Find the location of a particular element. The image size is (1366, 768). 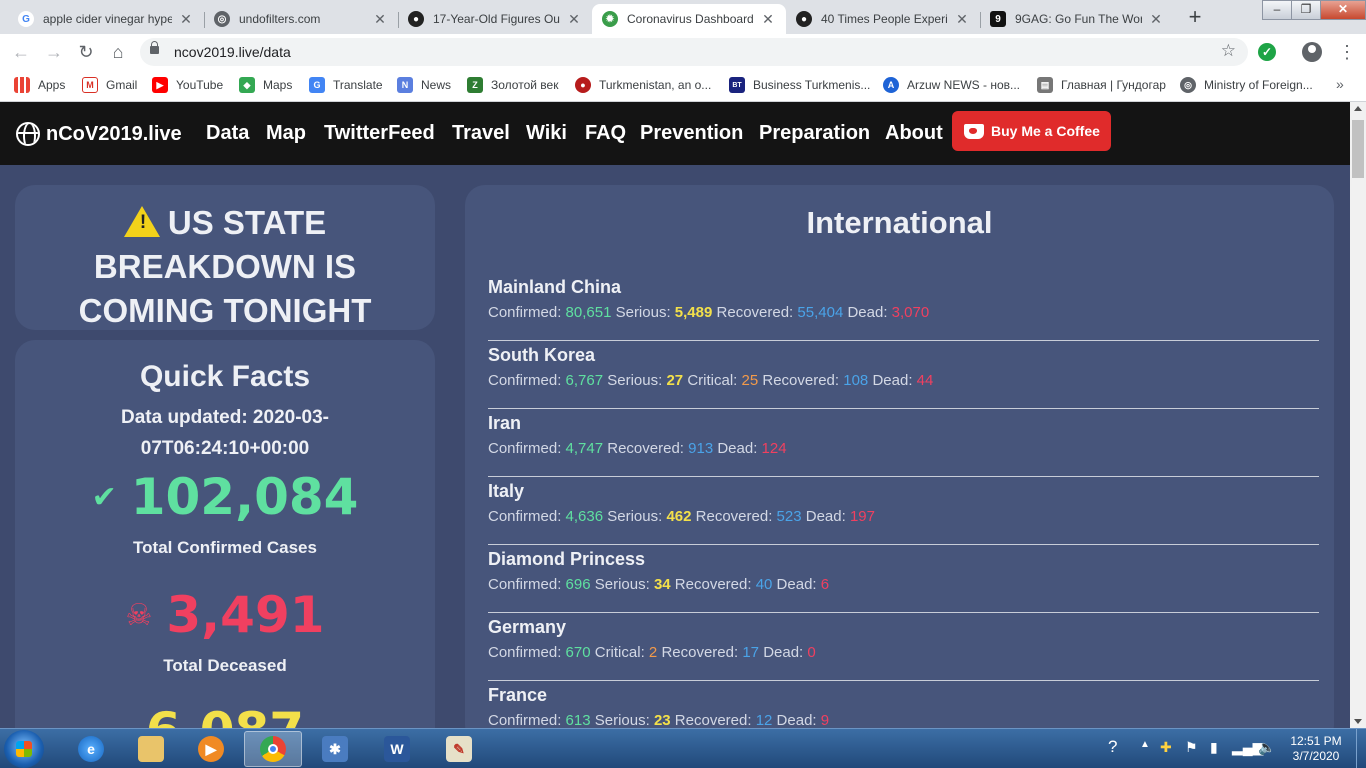

tab-title: 40 Times People Experie is located at coordinates (884, 19).